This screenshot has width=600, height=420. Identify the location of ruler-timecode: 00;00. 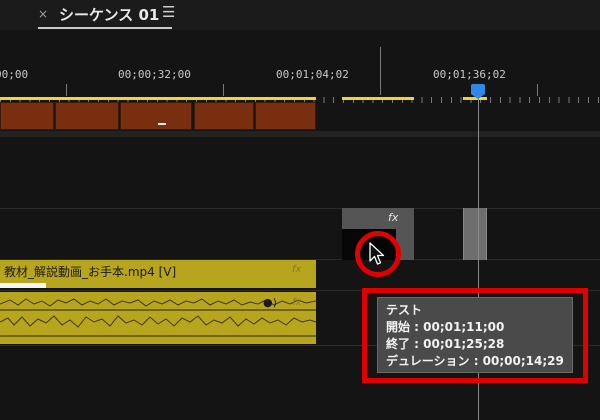
(14, 74).